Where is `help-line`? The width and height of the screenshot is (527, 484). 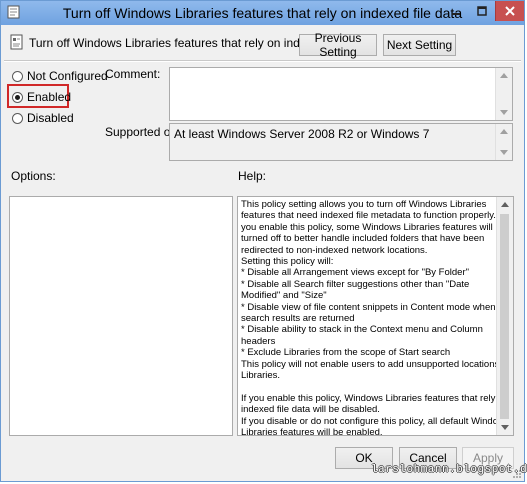
help-line is located at coordinates (367, 387).